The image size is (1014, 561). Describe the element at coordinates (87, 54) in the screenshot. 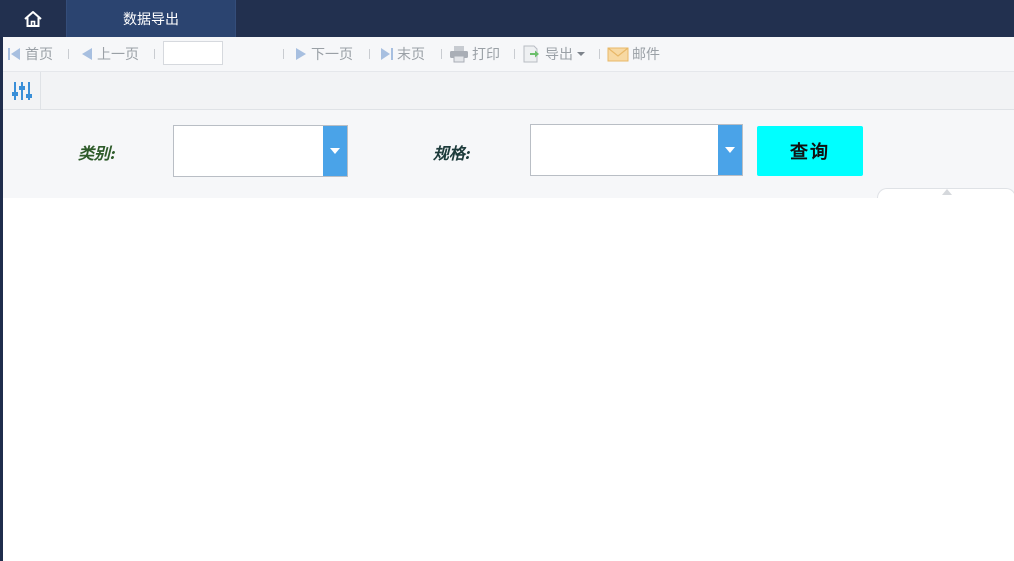

I see `prev-page-icon` at that location.